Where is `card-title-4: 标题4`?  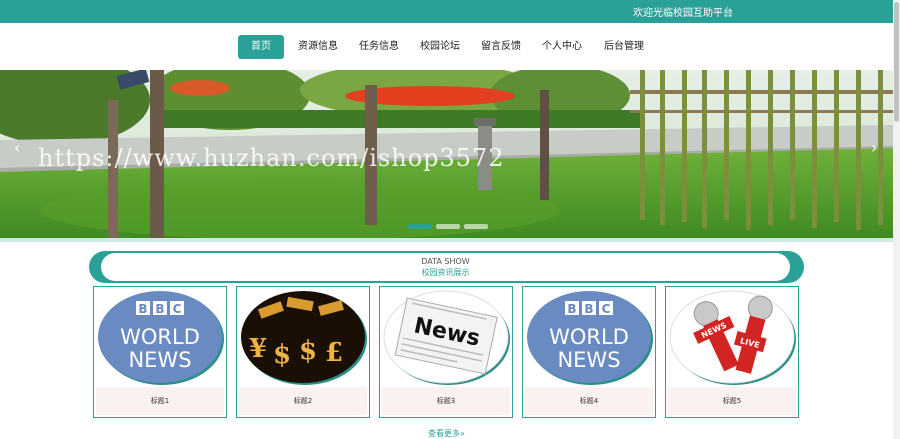
card-title-4: 标题4 is located at coordinates (589, 401).